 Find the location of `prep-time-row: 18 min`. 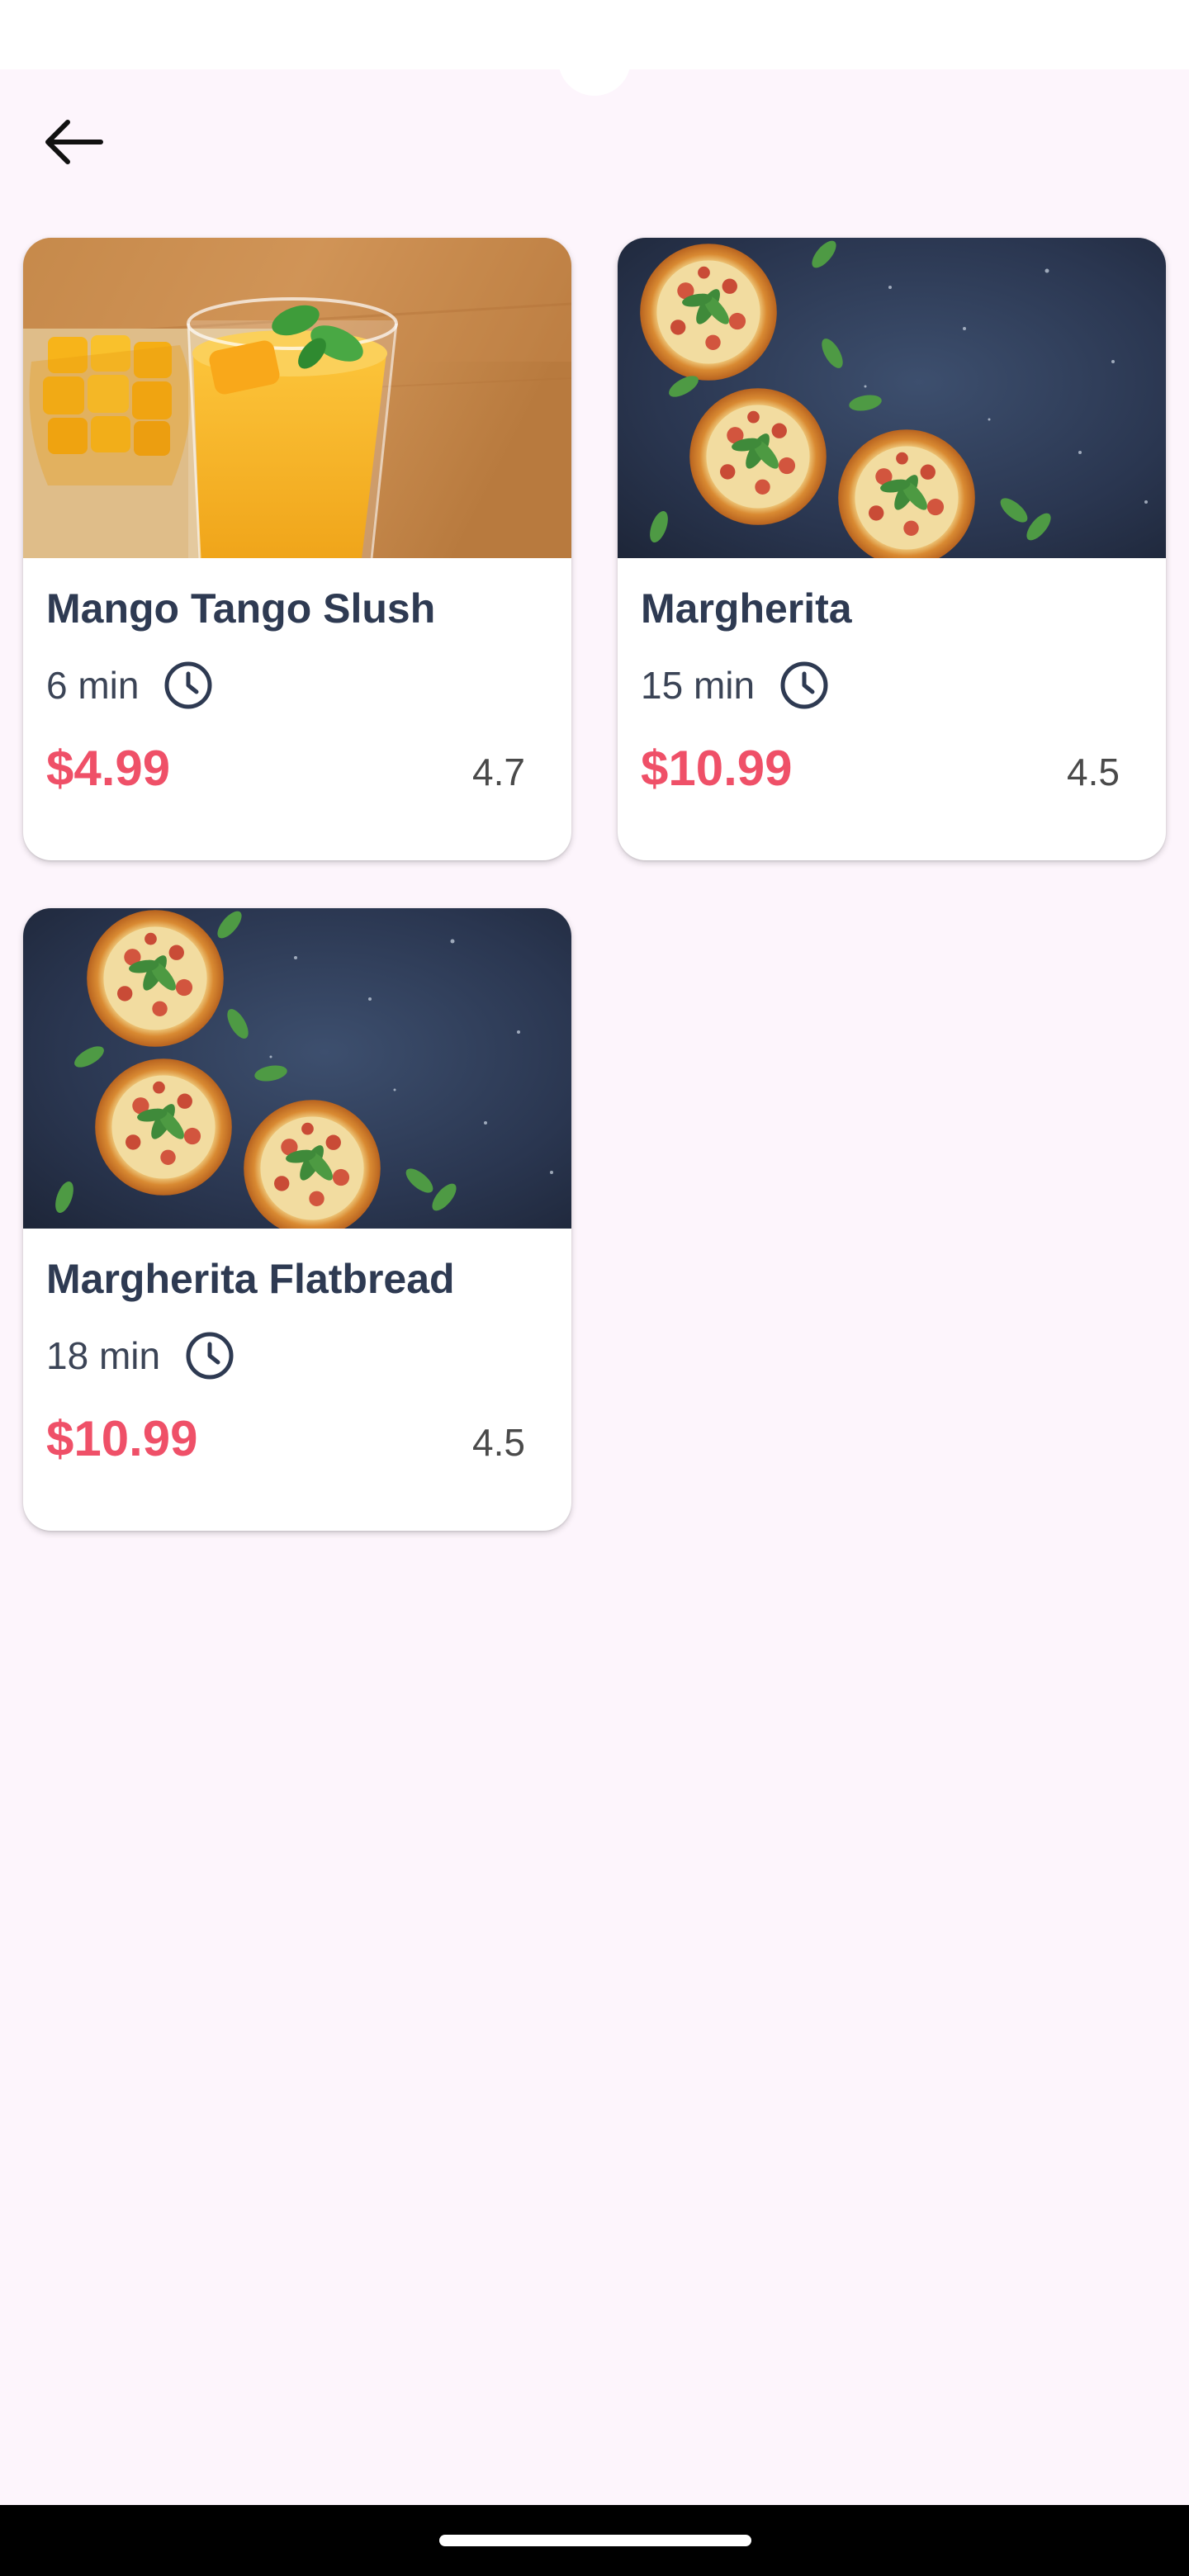

prep-time-row: 18 min is located at coordinates (141, 1355).